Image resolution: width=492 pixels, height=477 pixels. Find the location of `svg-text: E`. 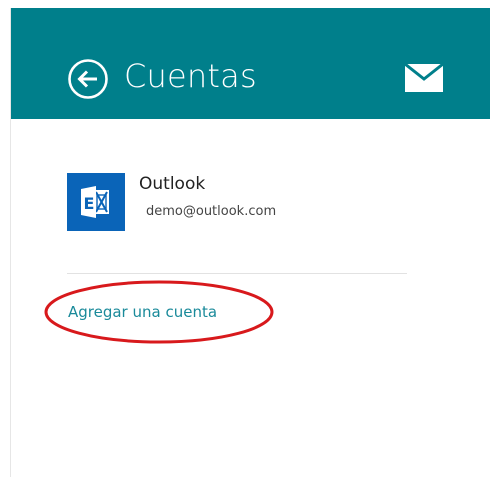

svg-text: E is located at coordinates (89, 203).